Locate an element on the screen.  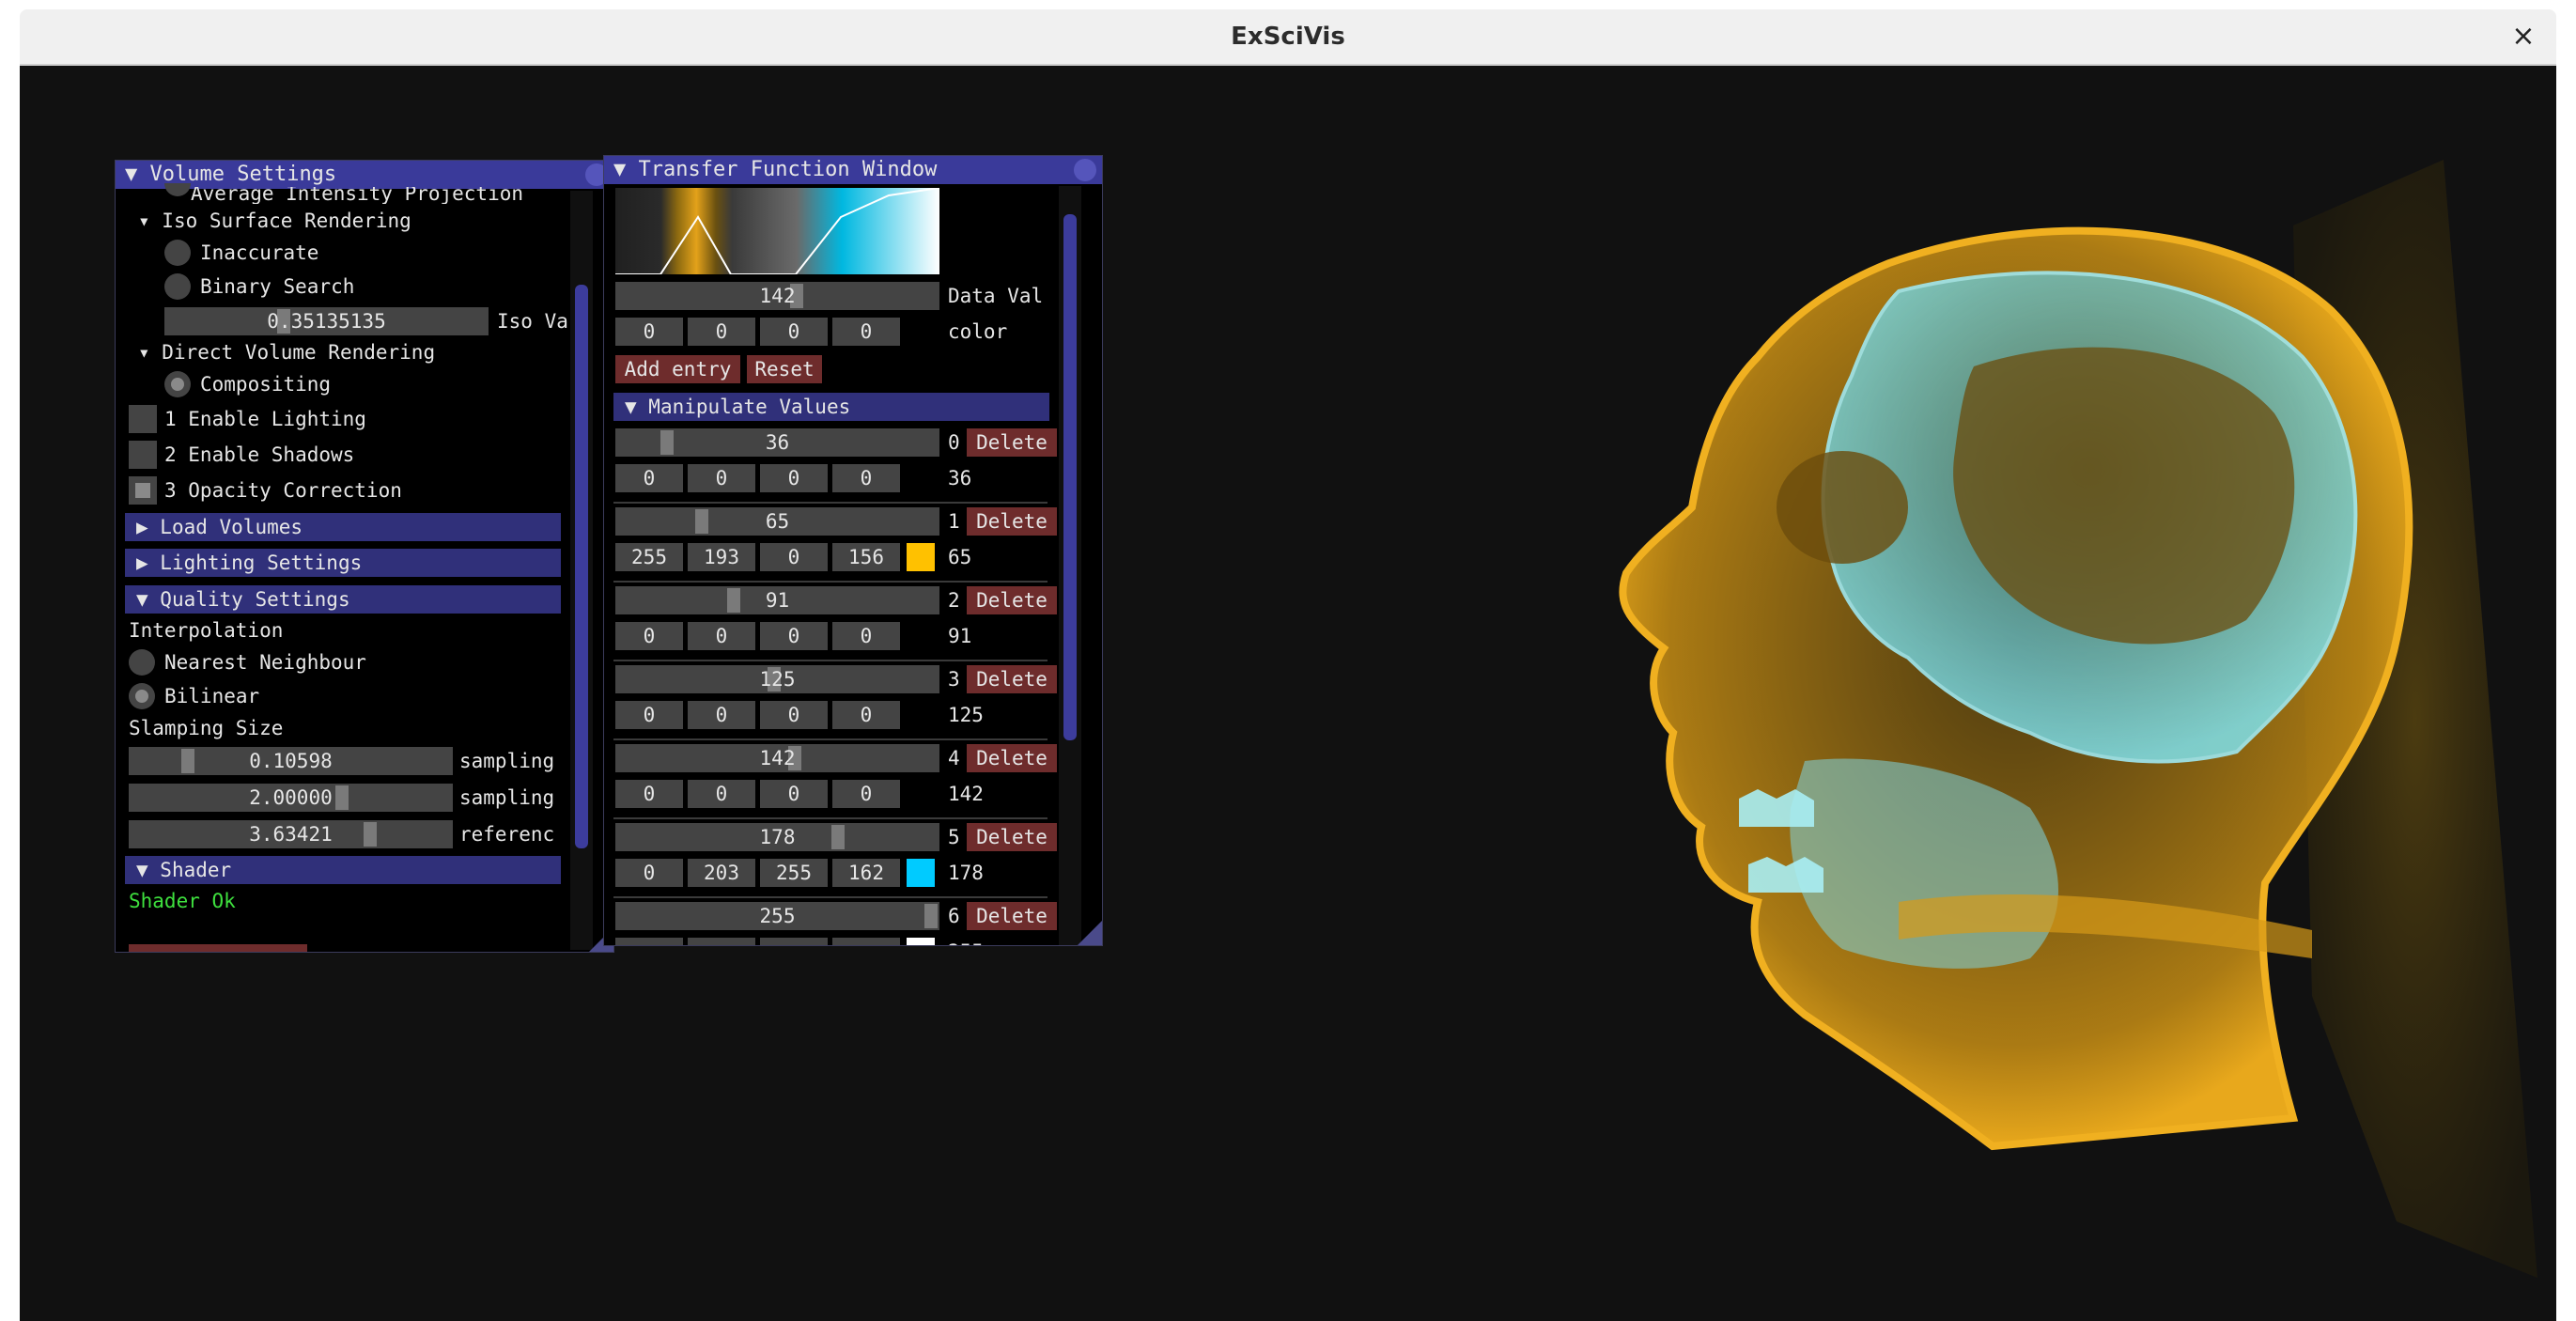
radio-clipped is located at coordinates (178, 190).